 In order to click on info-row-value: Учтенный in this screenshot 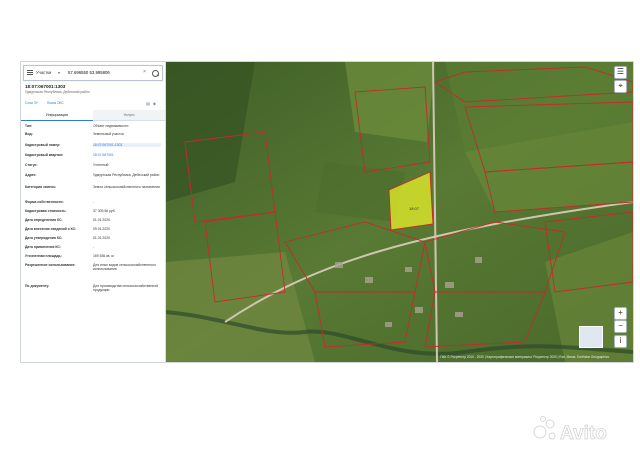, I will do `click(101, 165)`.